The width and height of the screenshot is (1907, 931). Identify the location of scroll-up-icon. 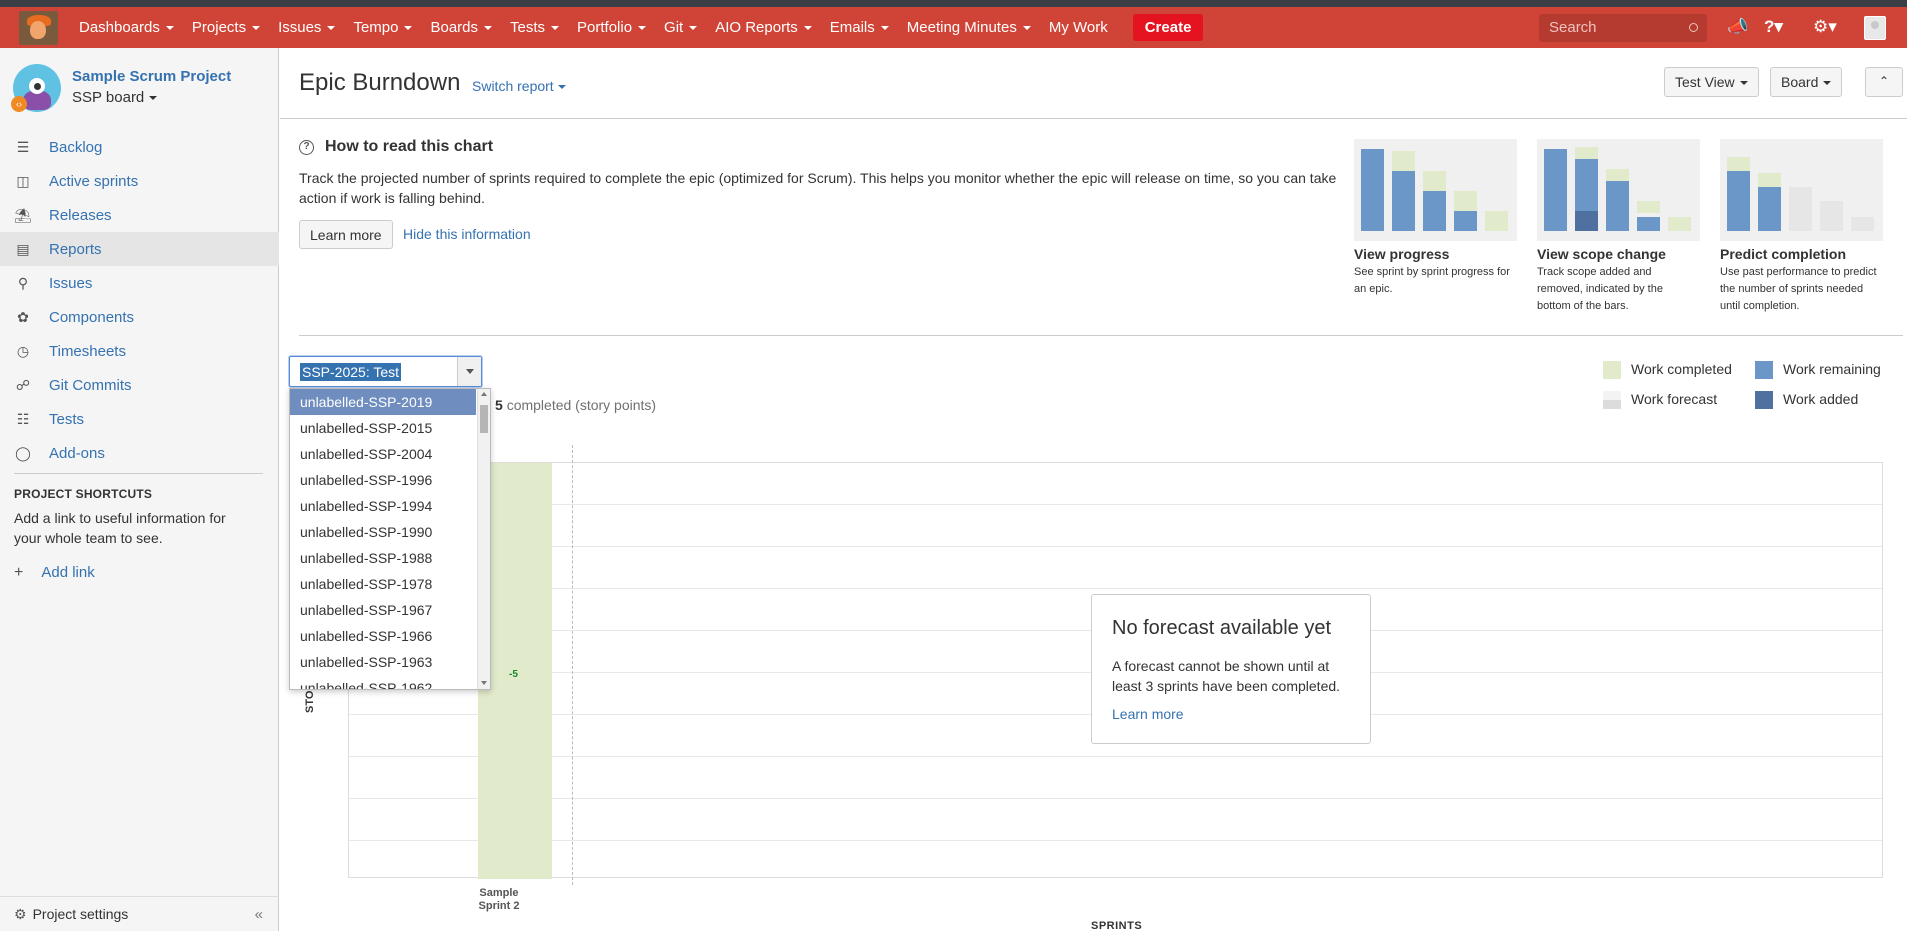
(484, 394).